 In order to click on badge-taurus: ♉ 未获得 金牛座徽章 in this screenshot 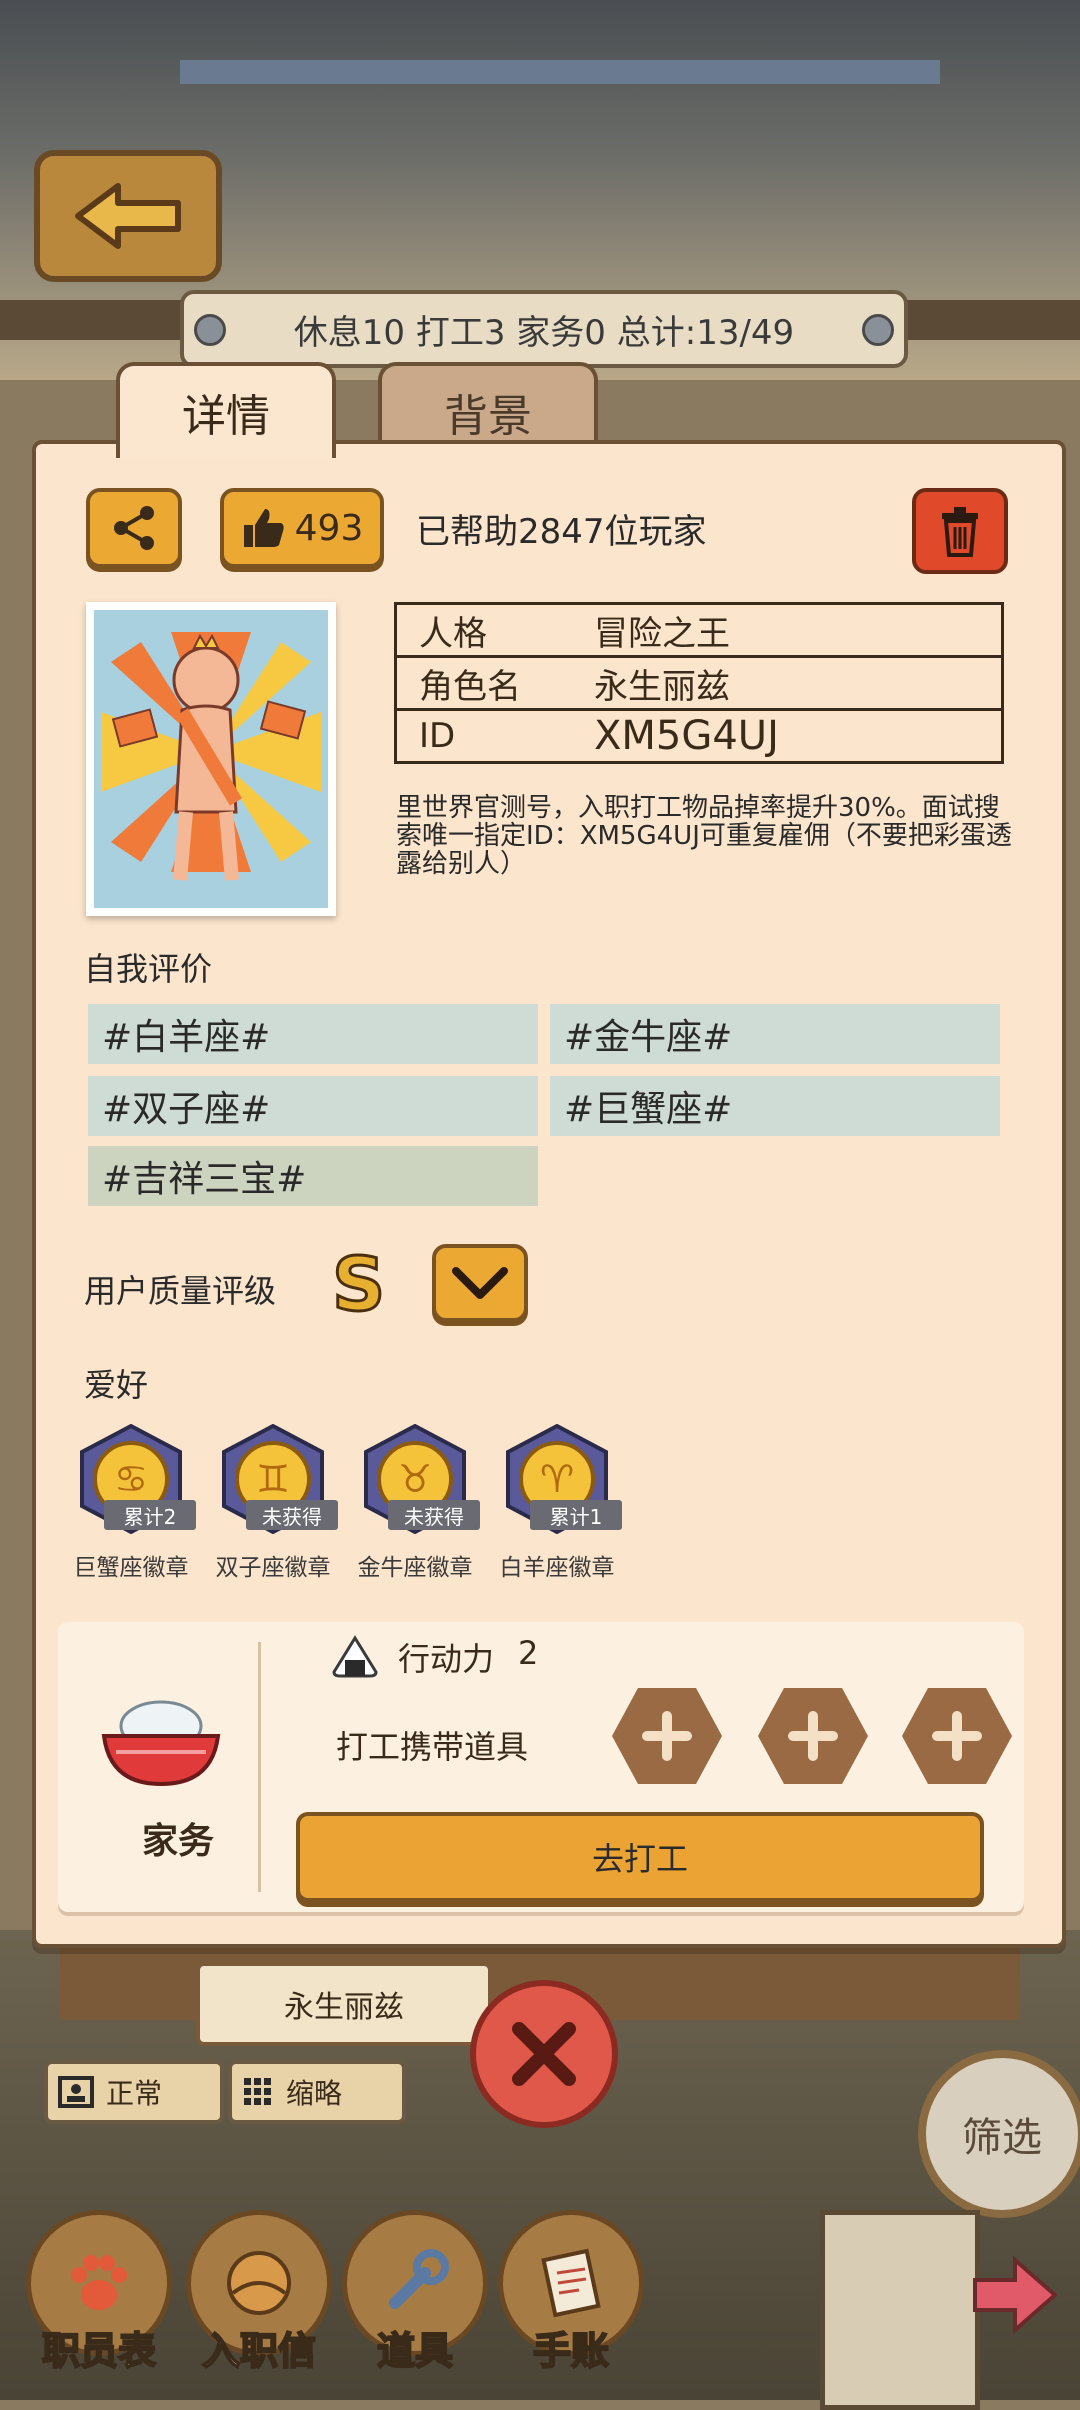, I will do `click(415, 1502)`.